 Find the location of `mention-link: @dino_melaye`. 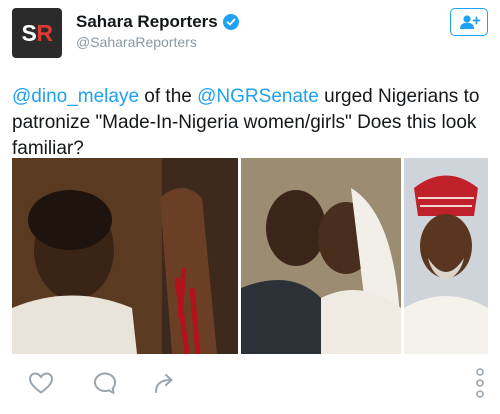

mention-link: @dino_melaye is located at coordinates (75, 96).